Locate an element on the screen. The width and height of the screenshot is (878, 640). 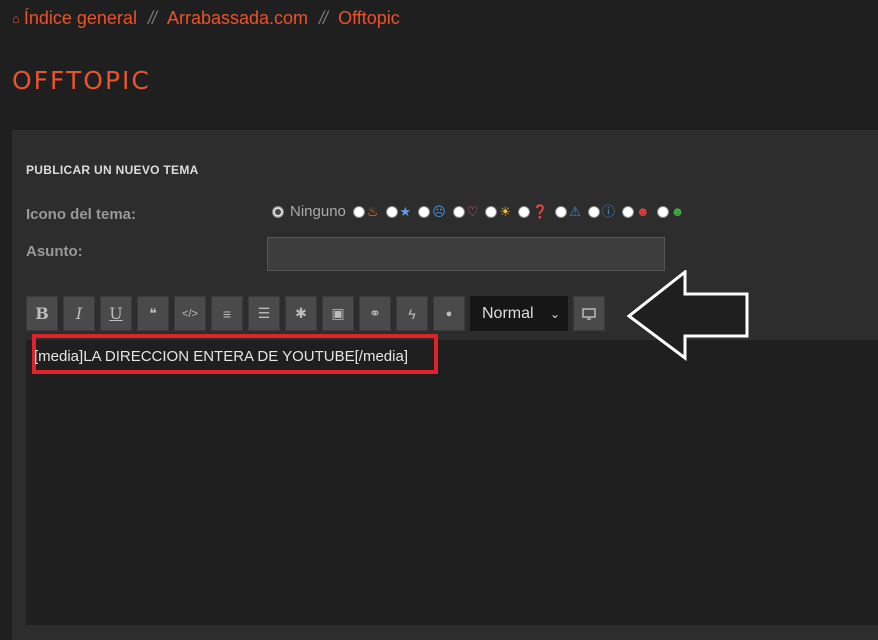
editor-toolbar: B I U ❝ </> ≡ ☰ ✱ ▣ ⚭ ϟ ● Normal ⌄ is located at coordinates (318, 313).